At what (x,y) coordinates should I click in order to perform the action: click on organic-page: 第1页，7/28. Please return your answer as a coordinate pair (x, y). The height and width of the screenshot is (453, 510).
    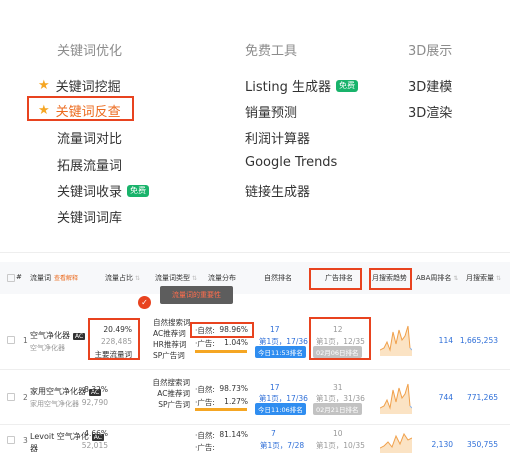
    Looking at the image, I should click on (282, 445).